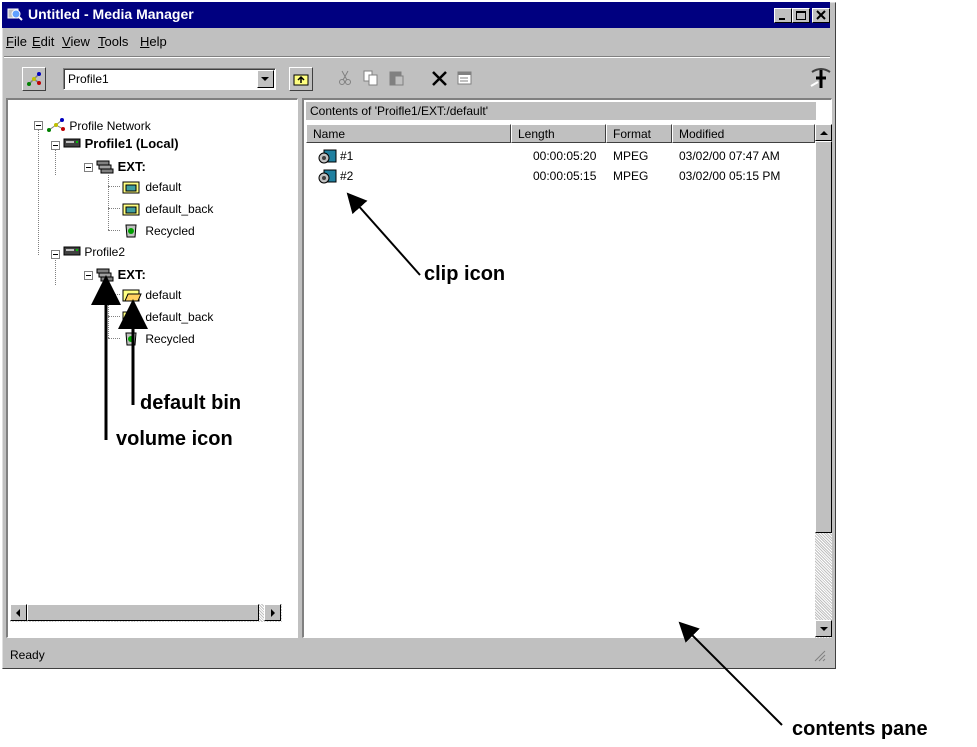  What do you see at coordinates (823, 337) in the screenshot?
I see `contents-scroll-thumb` at bounding box center [823, 337].